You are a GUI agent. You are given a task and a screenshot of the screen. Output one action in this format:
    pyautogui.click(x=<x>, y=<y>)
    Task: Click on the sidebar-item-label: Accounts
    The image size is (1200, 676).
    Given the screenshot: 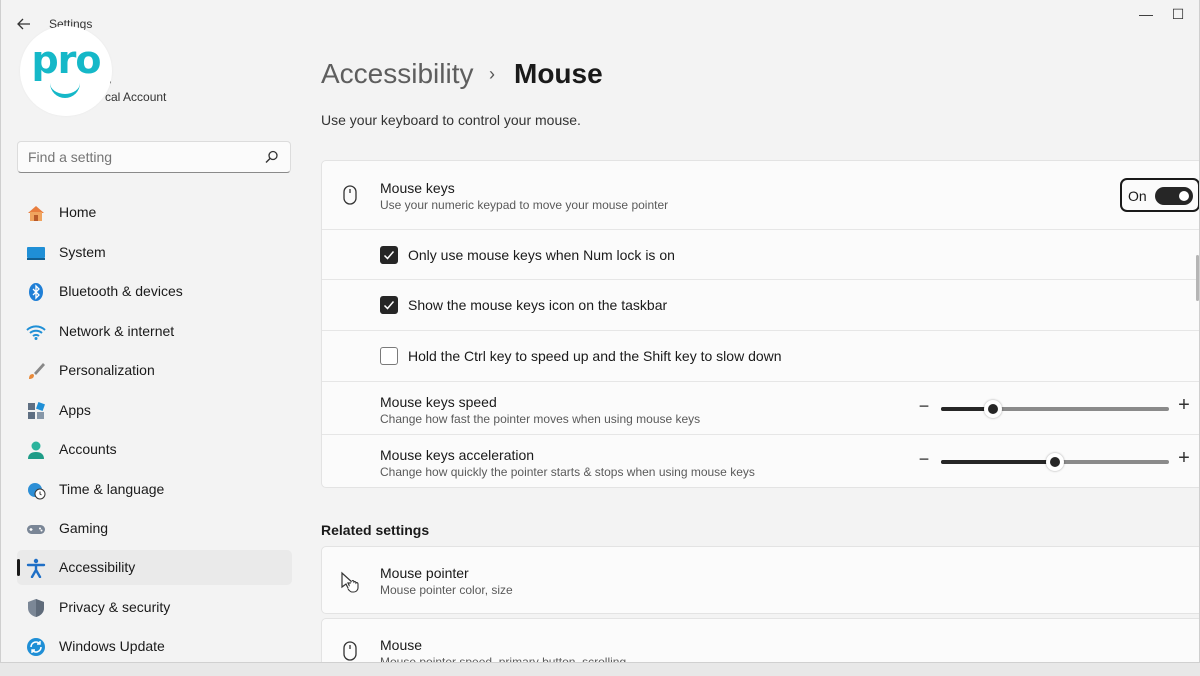 What is the action you would take?
    pyautogui.click(x=88, y=449)
    